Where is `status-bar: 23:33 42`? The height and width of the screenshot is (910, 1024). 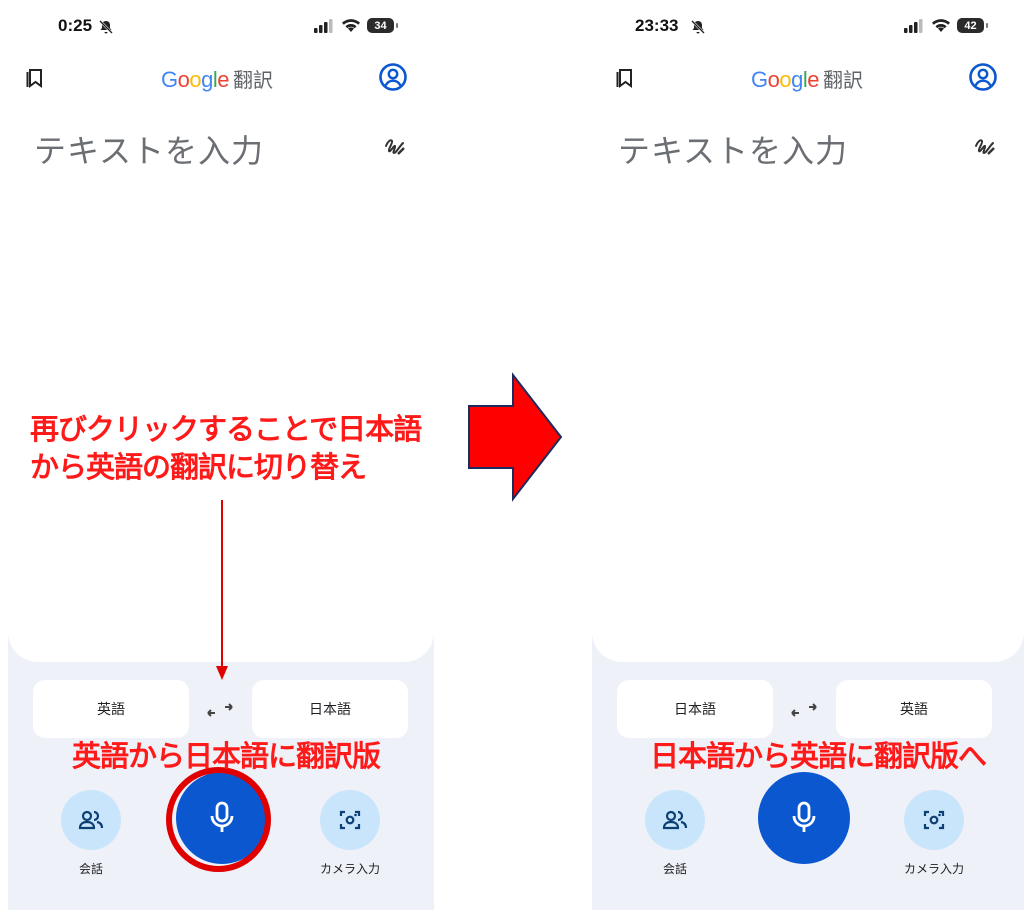 status-bar: 23:33 42 is located at coordinates (807, 28).